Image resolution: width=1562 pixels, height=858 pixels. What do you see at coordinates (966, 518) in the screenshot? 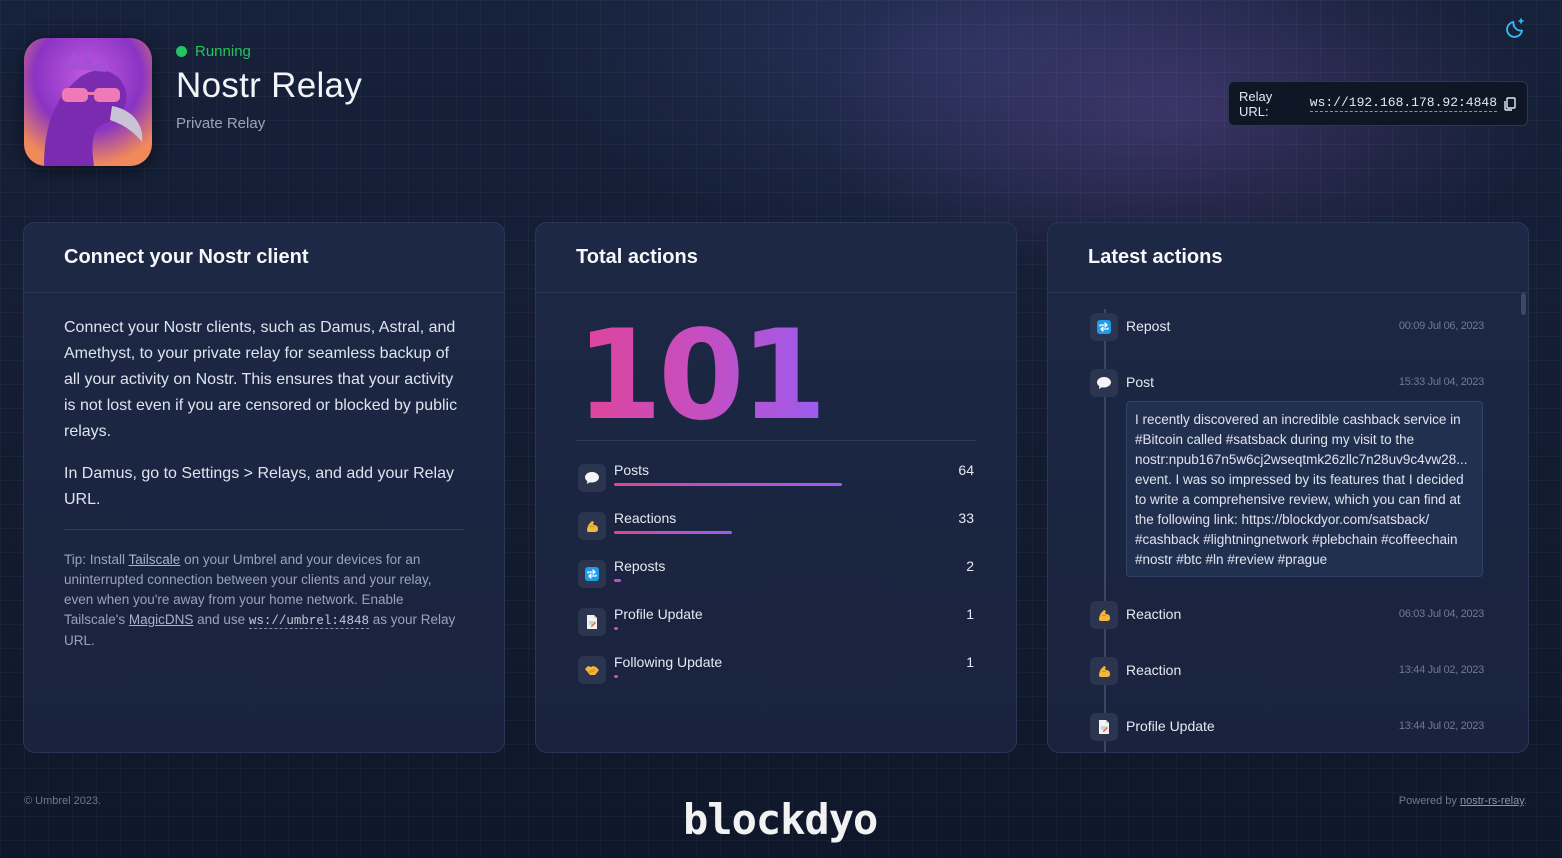
I see `stat-count: 33` at bounding box center [966, 518].